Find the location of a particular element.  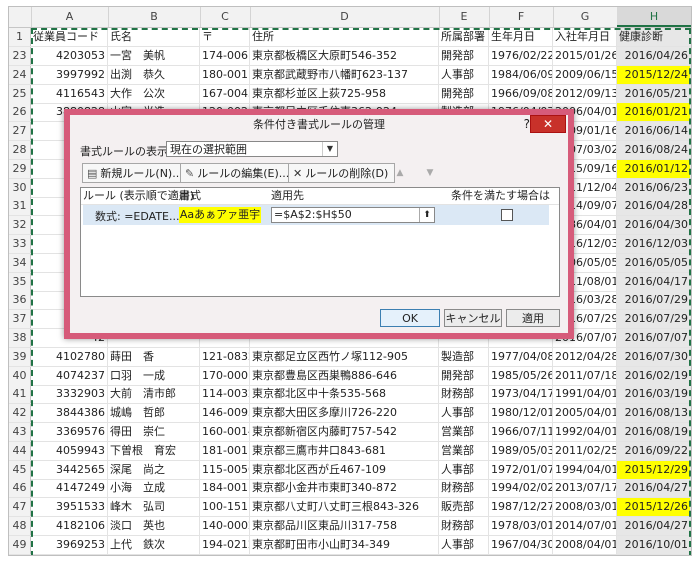

cell-hire-date: 2011/07/18 is located at coordinates (585, 375).